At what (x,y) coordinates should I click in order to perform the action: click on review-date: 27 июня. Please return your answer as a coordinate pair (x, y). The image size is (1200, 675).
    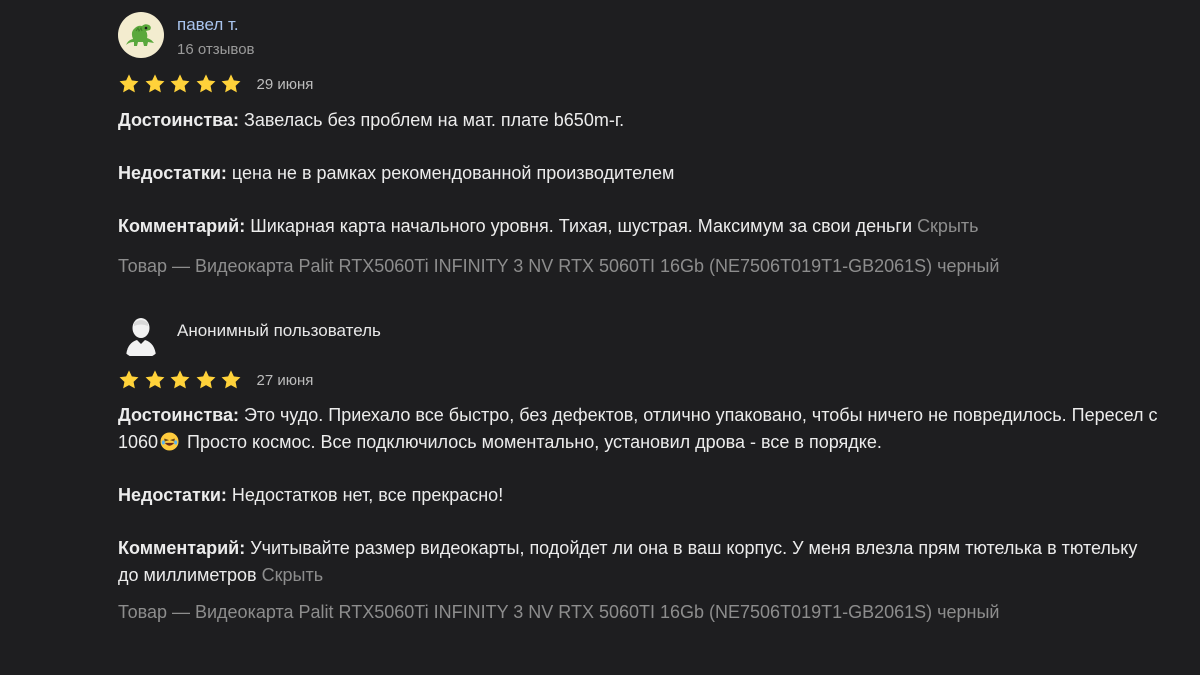
    Looking at the image, I should click on (285, 380).